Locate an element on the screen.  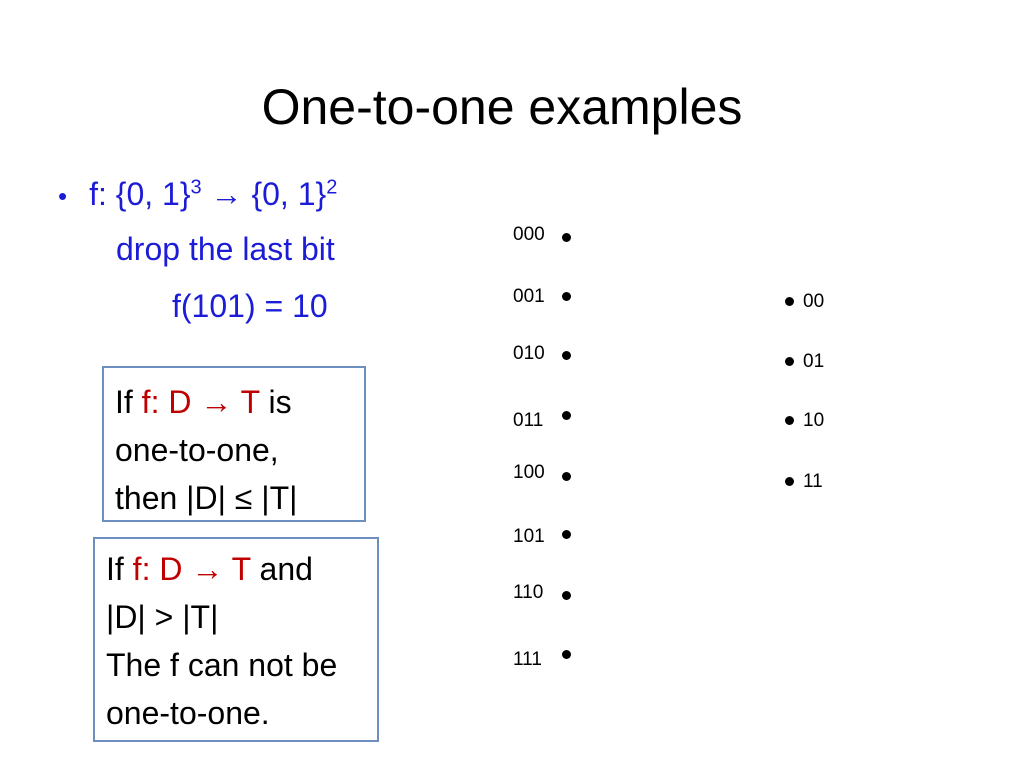
codomain-label: 00 is located at coordinates (814, 301).